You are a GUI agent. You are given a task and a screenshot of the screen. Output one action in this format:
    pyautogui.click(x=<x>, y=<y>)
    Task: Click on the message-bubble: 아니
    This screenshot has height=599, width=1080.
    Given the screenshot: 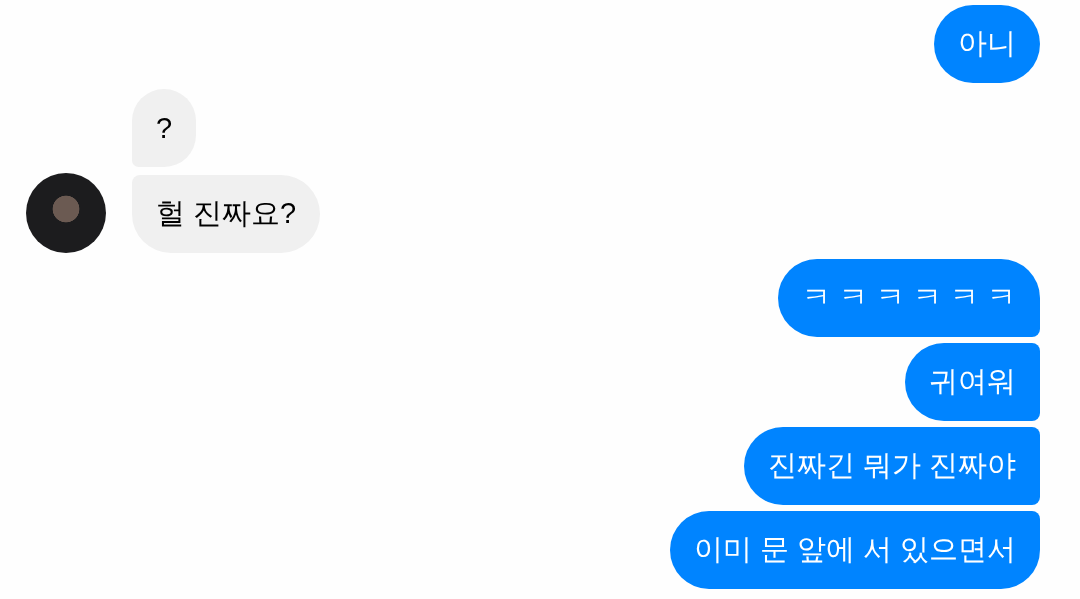 What is the action you would take?
    pyautogui.click(x=987, y=44)
    